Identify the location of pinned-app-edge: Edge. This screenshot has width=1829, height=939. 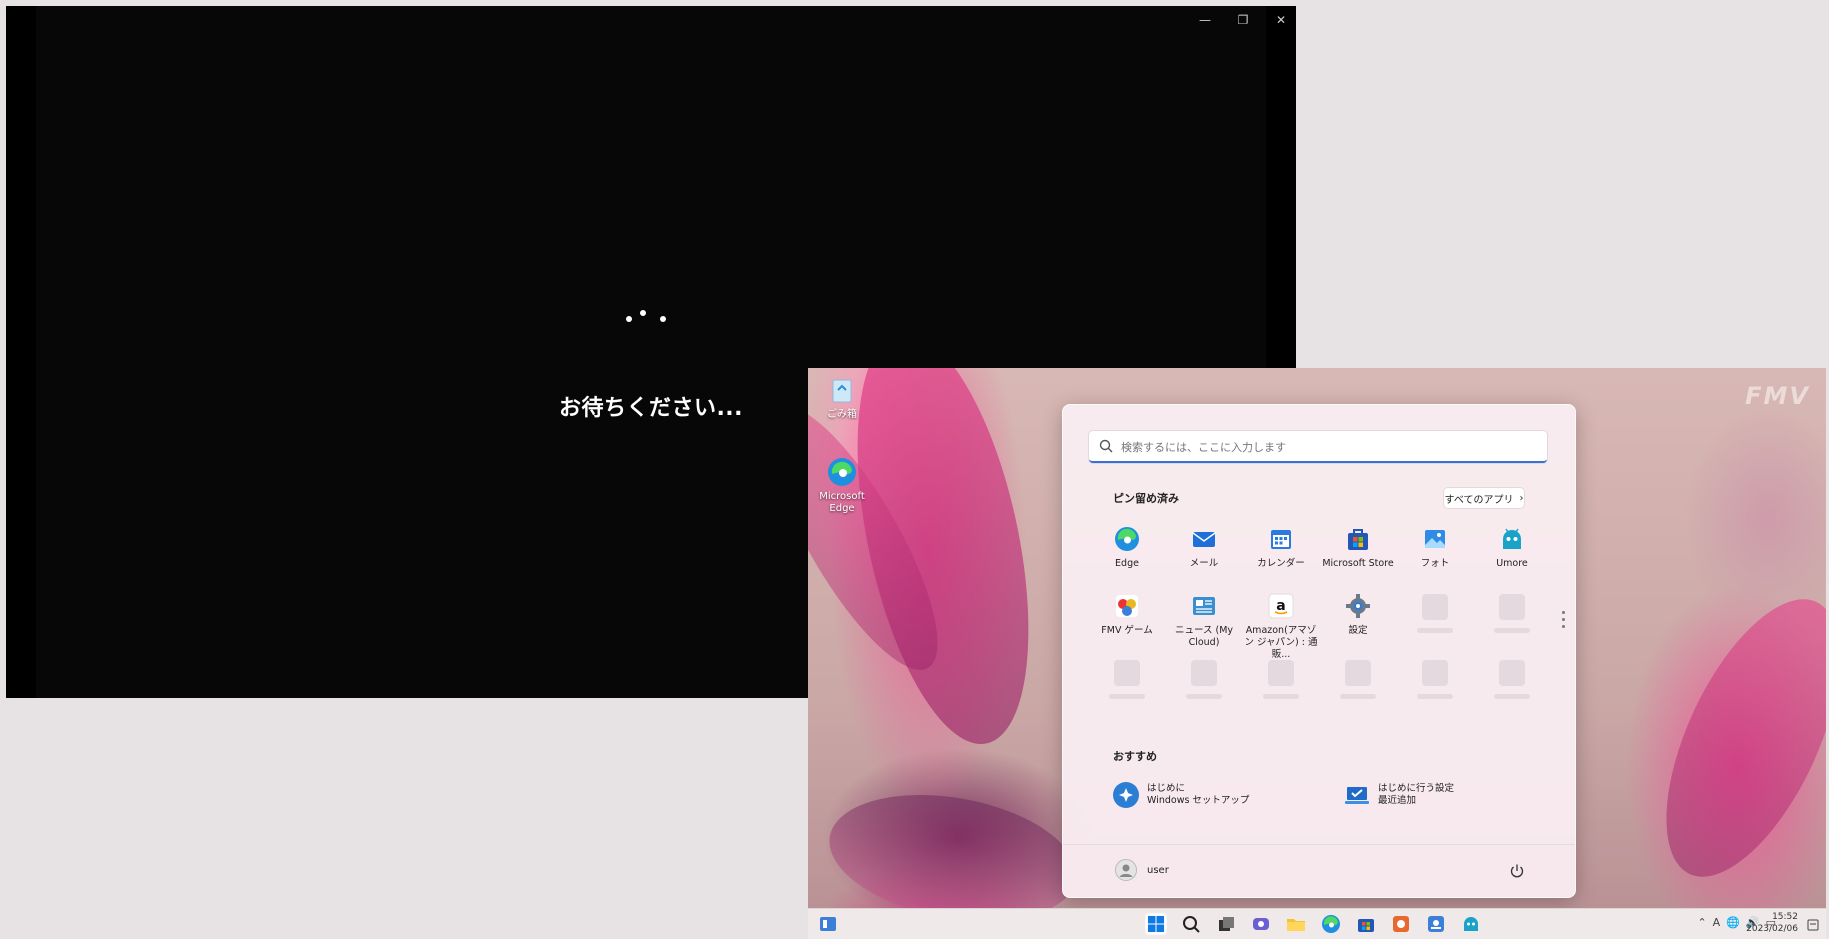
(1127, 547).